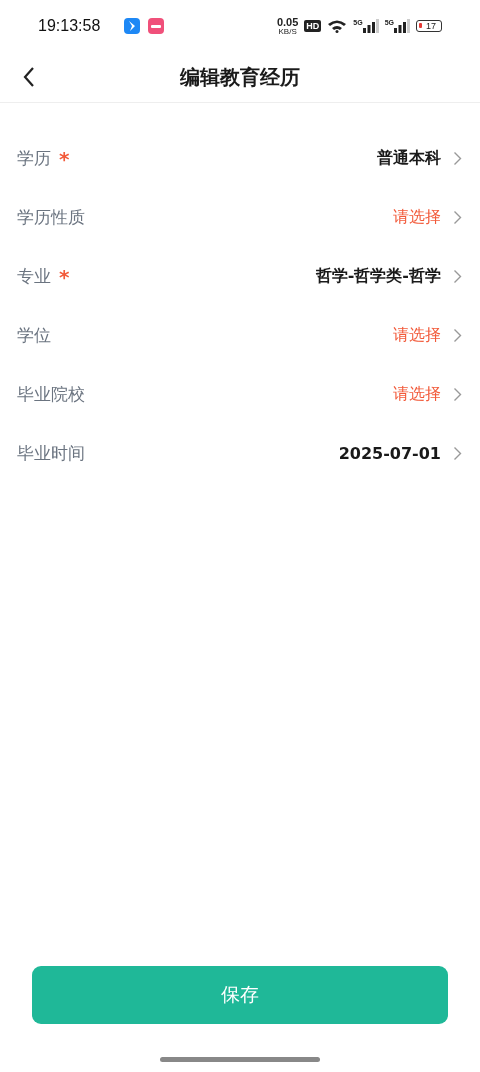 The width and height of the screenshot is (480, 1072). I want to click on network-speed-unit: KB/S, so click(287, 31).